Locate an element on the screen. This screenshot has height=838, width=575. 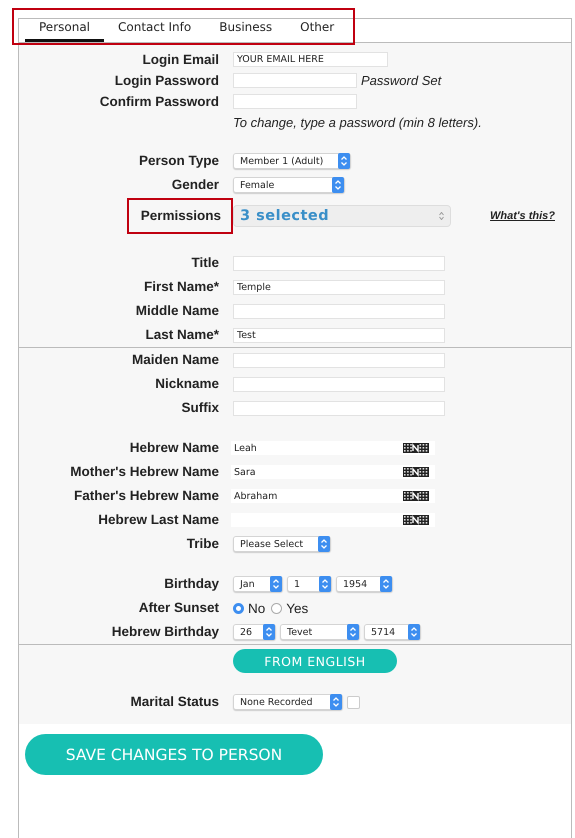
dropdown: Female is located at coordinates (289, 185).